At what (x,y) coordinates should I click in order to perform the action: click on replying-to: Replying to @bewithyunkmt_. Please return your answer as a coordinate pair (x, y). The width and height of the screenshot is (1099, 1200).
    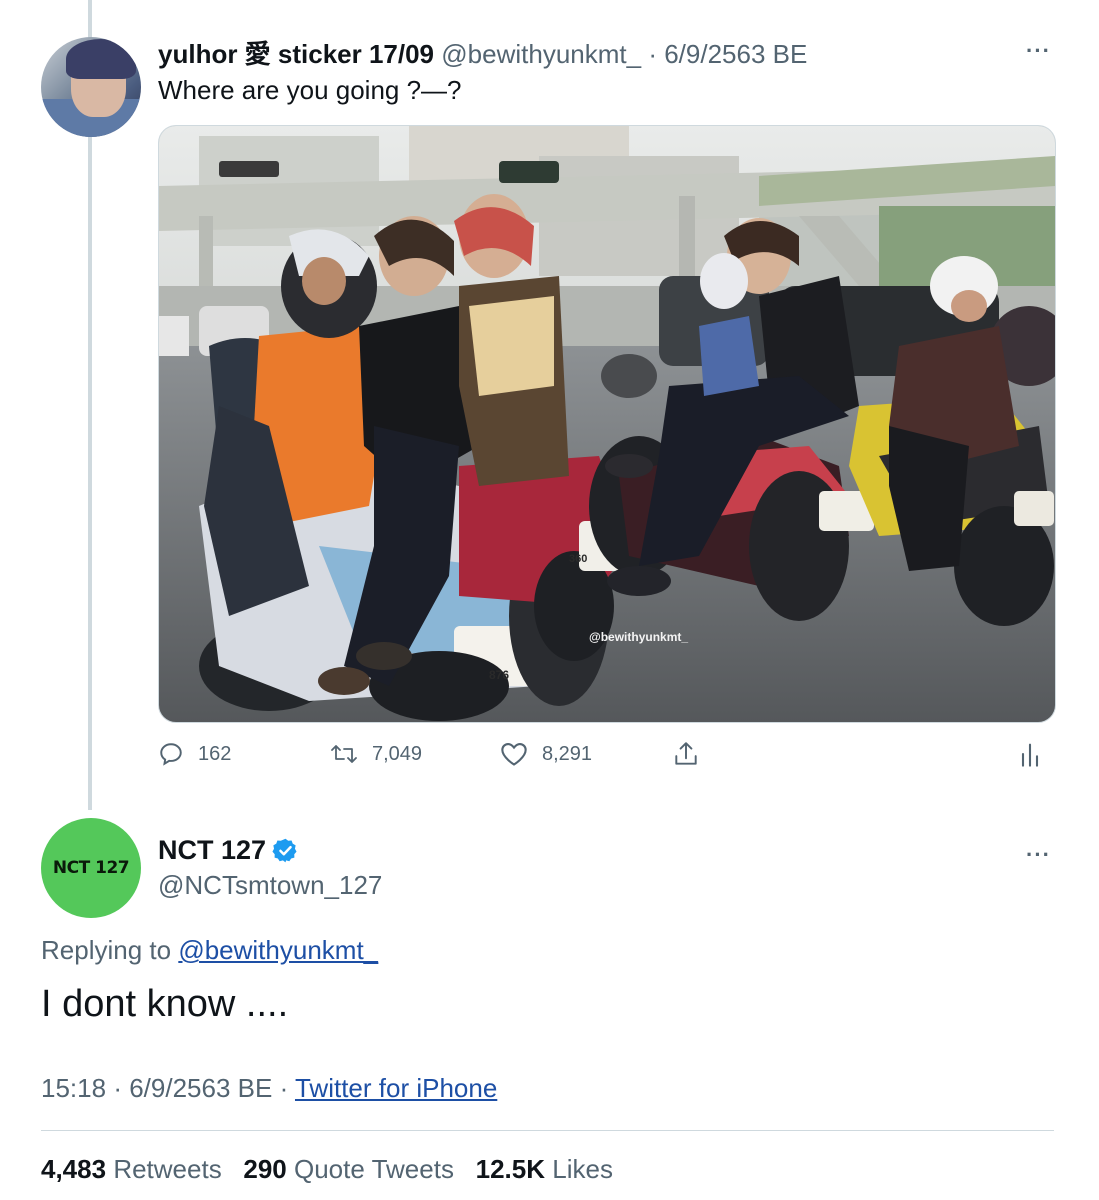
    Looking at the image, I should click on (209, 950).